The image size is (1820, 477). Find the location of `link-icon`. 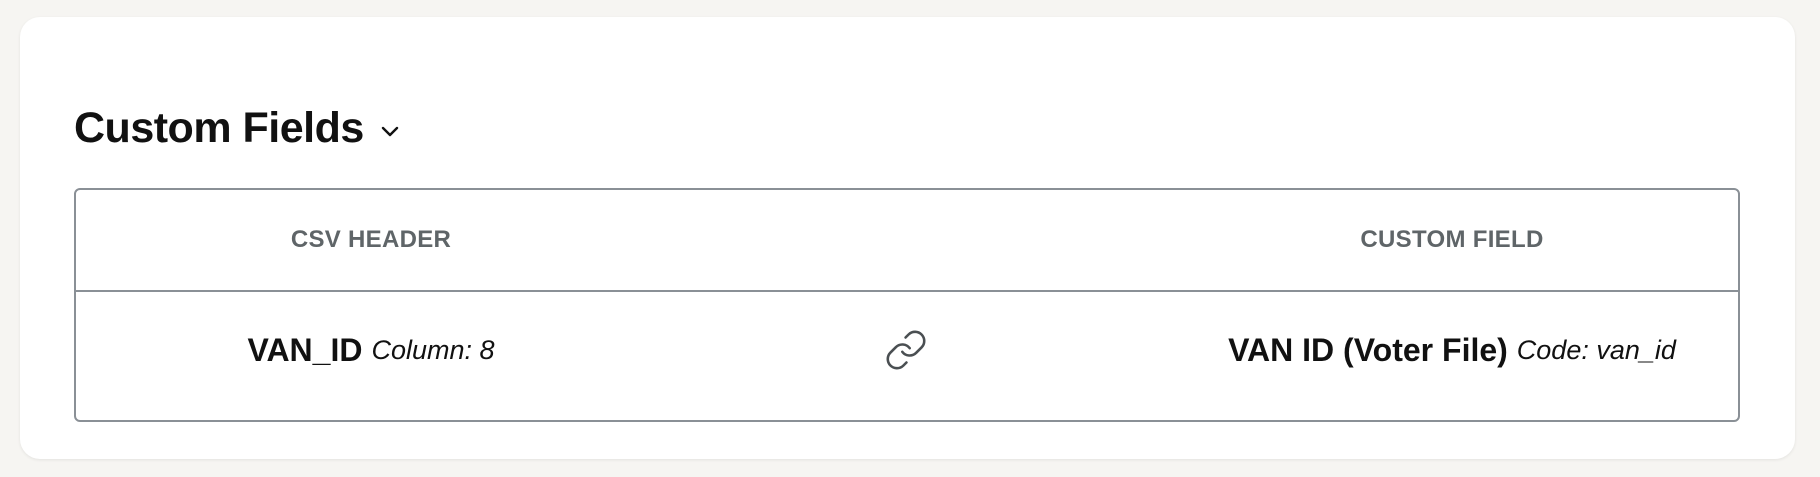

link-icon is located at coordinates (906, 350).